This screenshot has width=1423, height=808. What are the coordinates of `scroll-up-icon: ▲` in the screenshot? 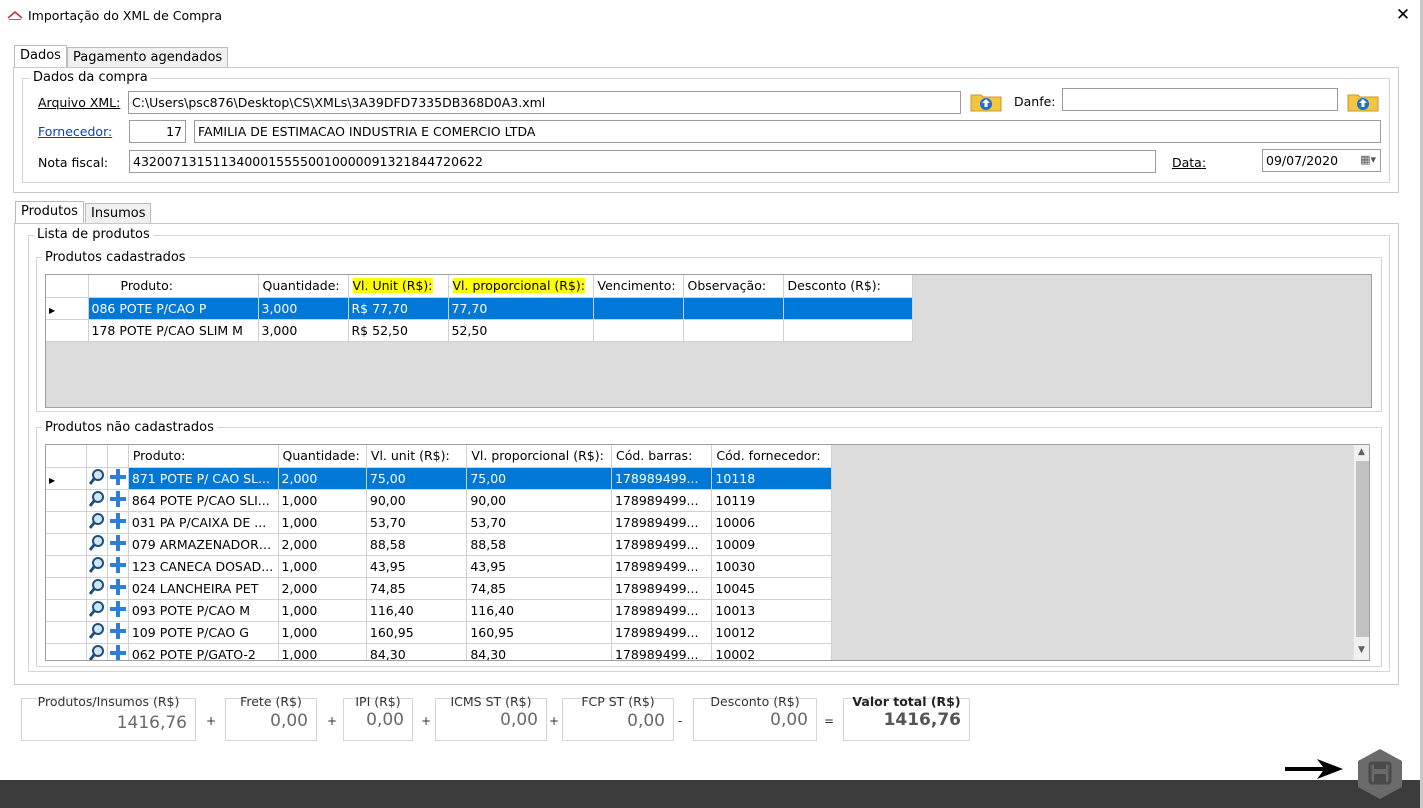 It's located at (1361, 452).